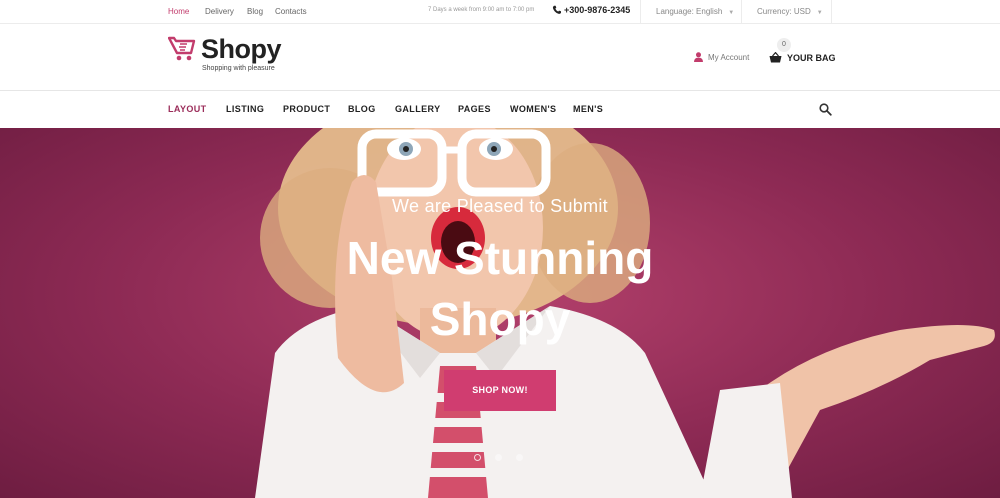  I want to click on hero-kicker: We are Pleased to Submit, so click(500, 206).